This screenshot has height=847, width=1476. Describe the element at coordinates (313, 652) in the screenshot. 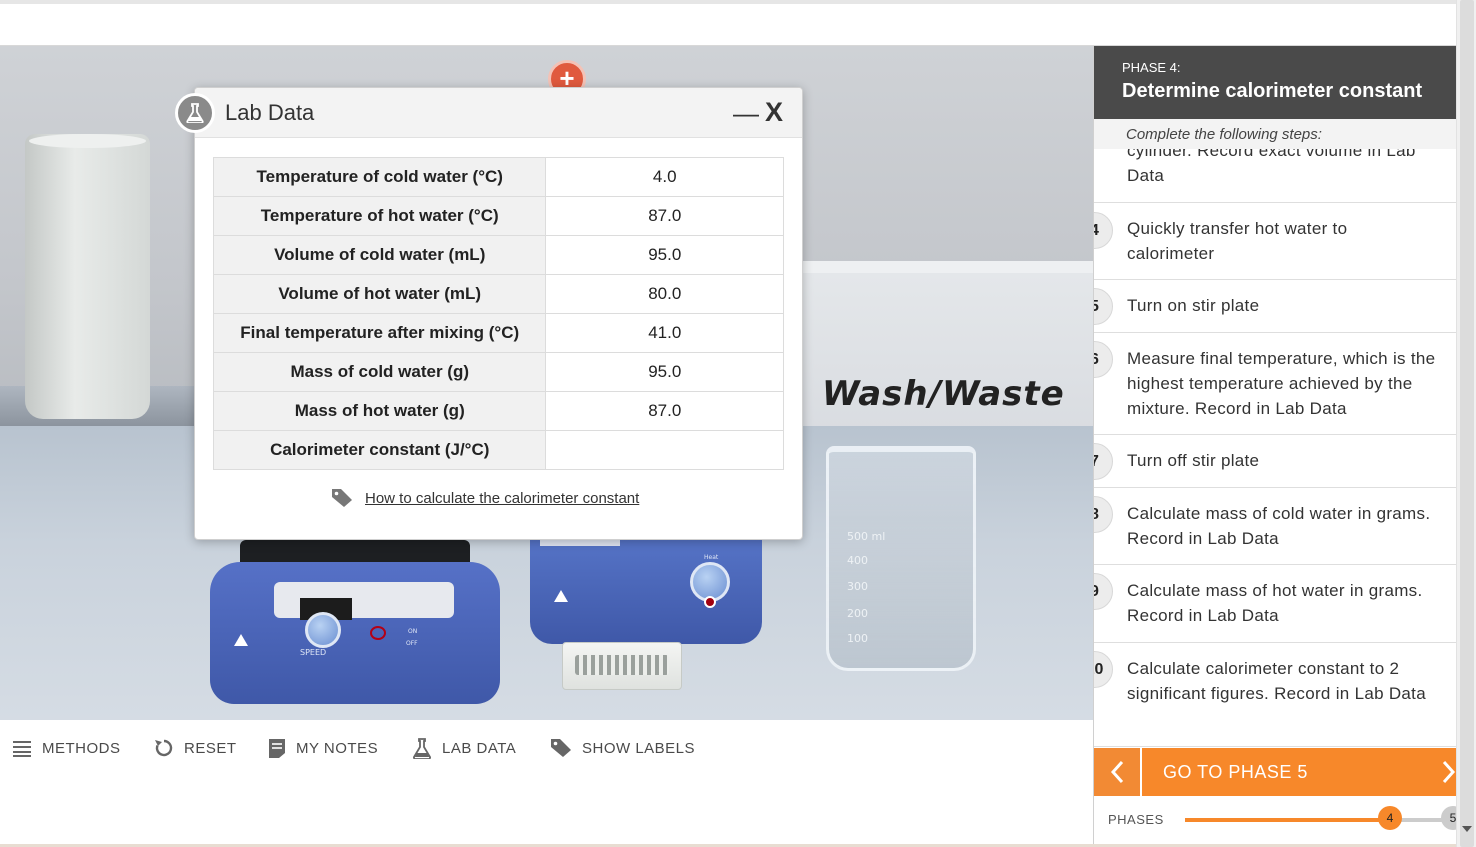

I see `speed-label: SPEED` at that location.